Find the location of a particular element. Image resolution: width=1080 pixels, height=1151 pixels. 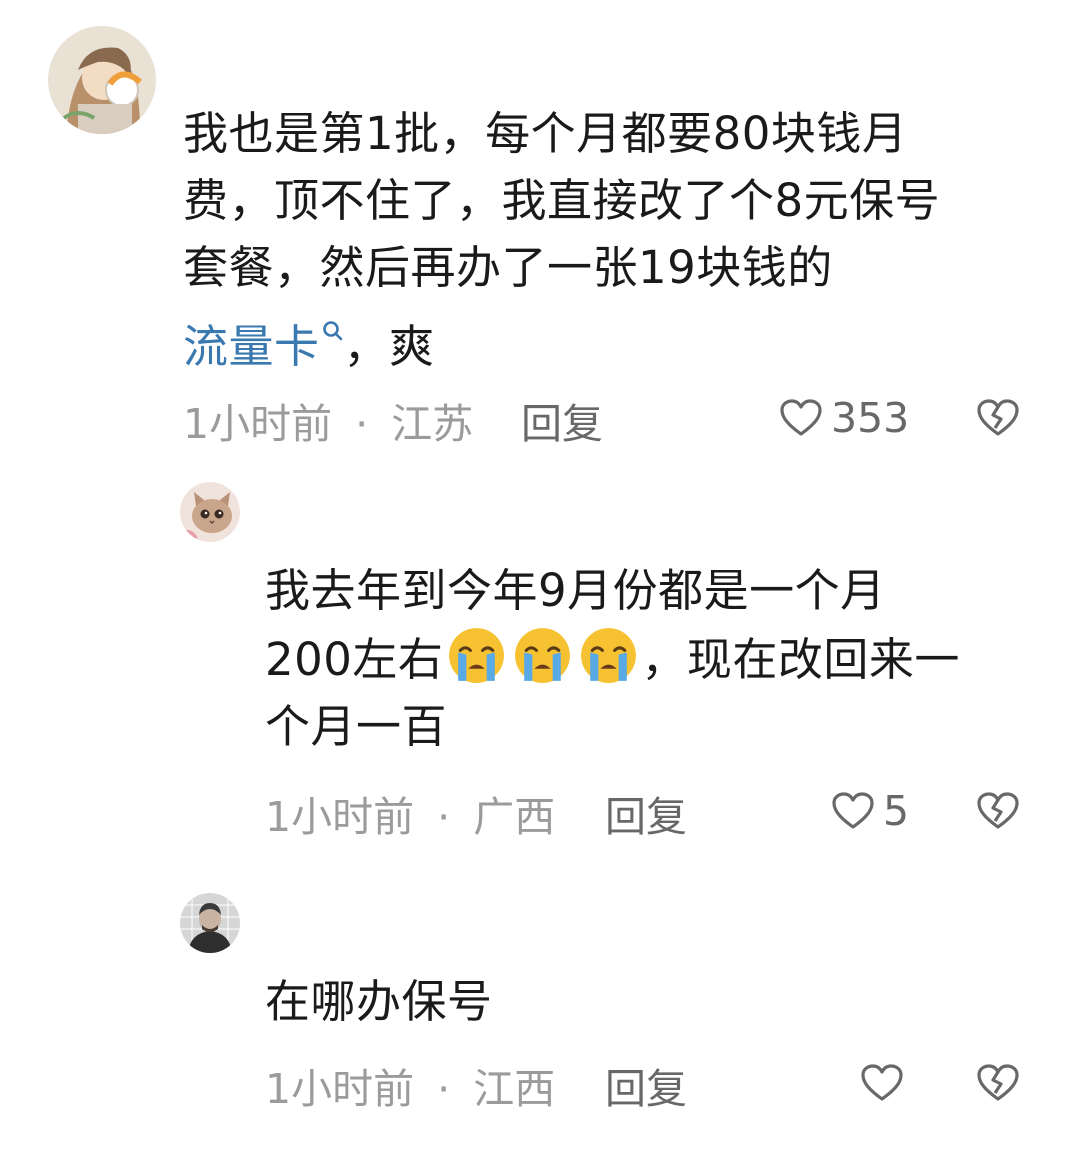

comment-text-segment: 200左右 is located at coordinates (354, 659).